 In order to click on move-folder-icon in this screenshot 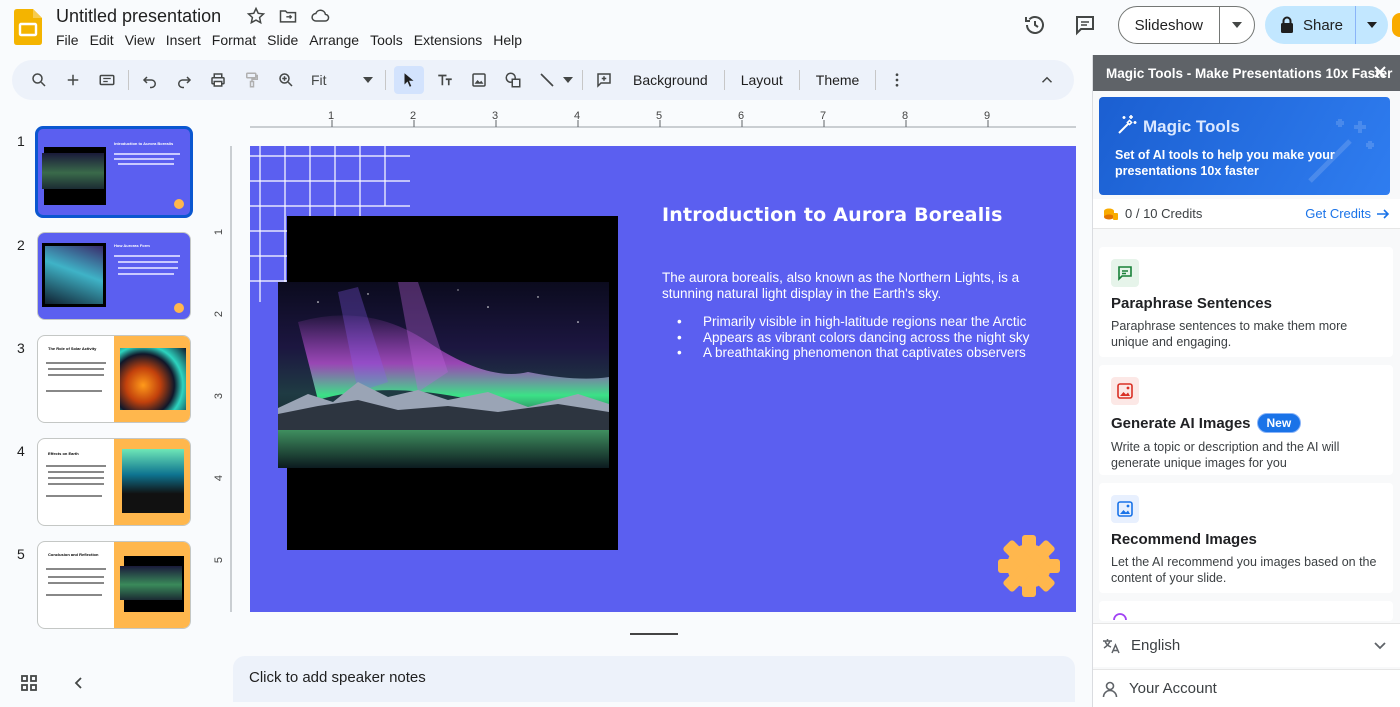, I will do `click(288, 16)`.